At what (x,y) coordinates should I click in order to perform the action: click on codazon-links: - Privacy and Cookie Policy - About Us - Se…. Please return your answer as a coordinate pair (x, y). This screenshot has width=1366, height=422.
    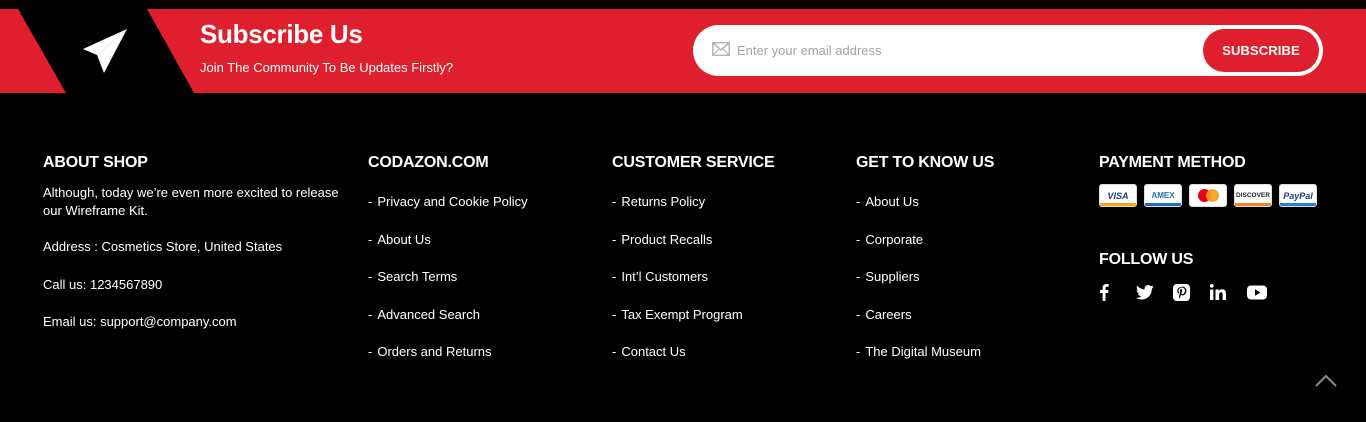
    Looking at the image, I should click on (448, 288).